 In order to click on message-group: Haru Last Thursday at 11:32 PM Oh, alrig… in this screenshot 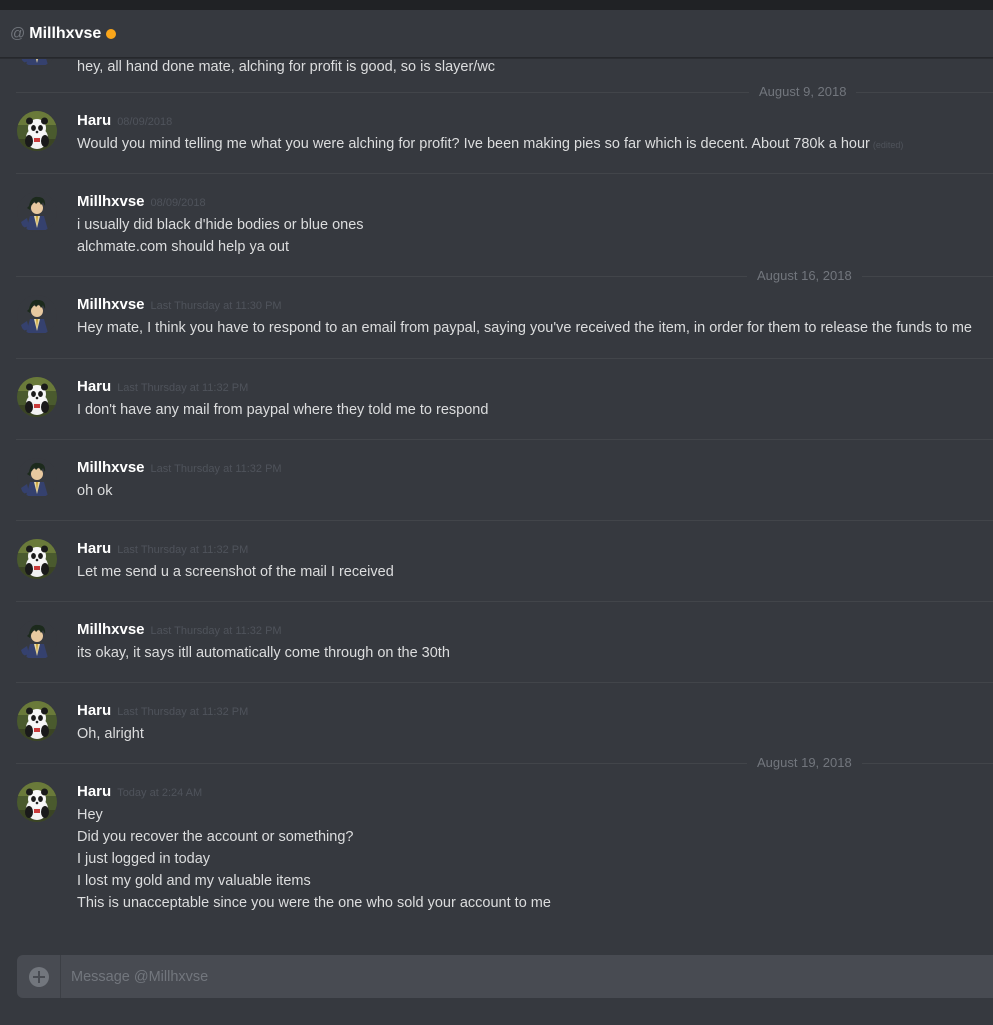, I will do `click(496, 723)`.